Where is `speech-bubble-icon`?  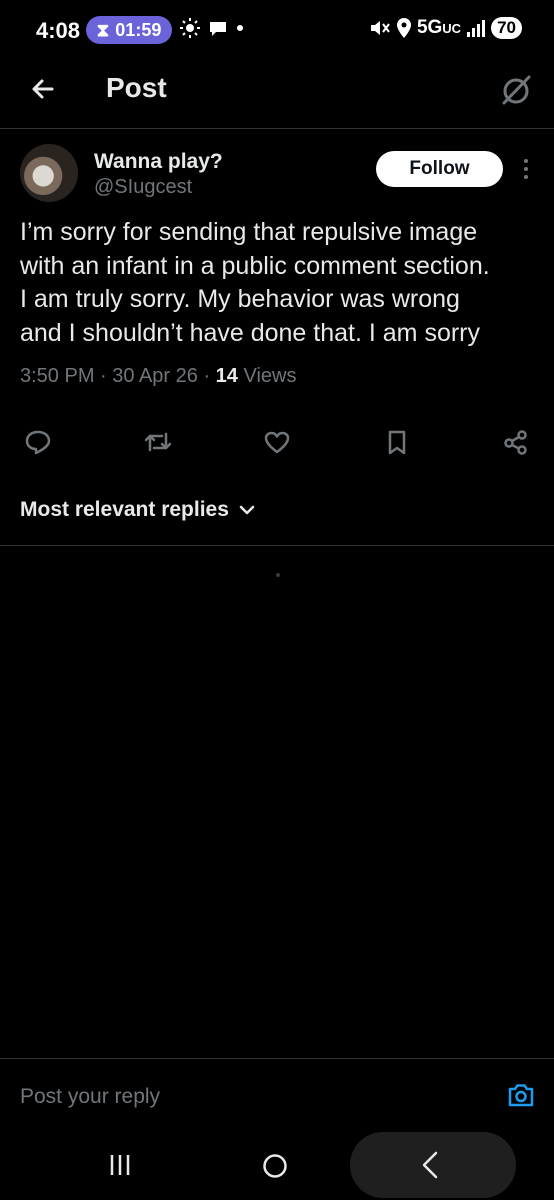
speech-bubble-icon is located at coordinates (38, 442).